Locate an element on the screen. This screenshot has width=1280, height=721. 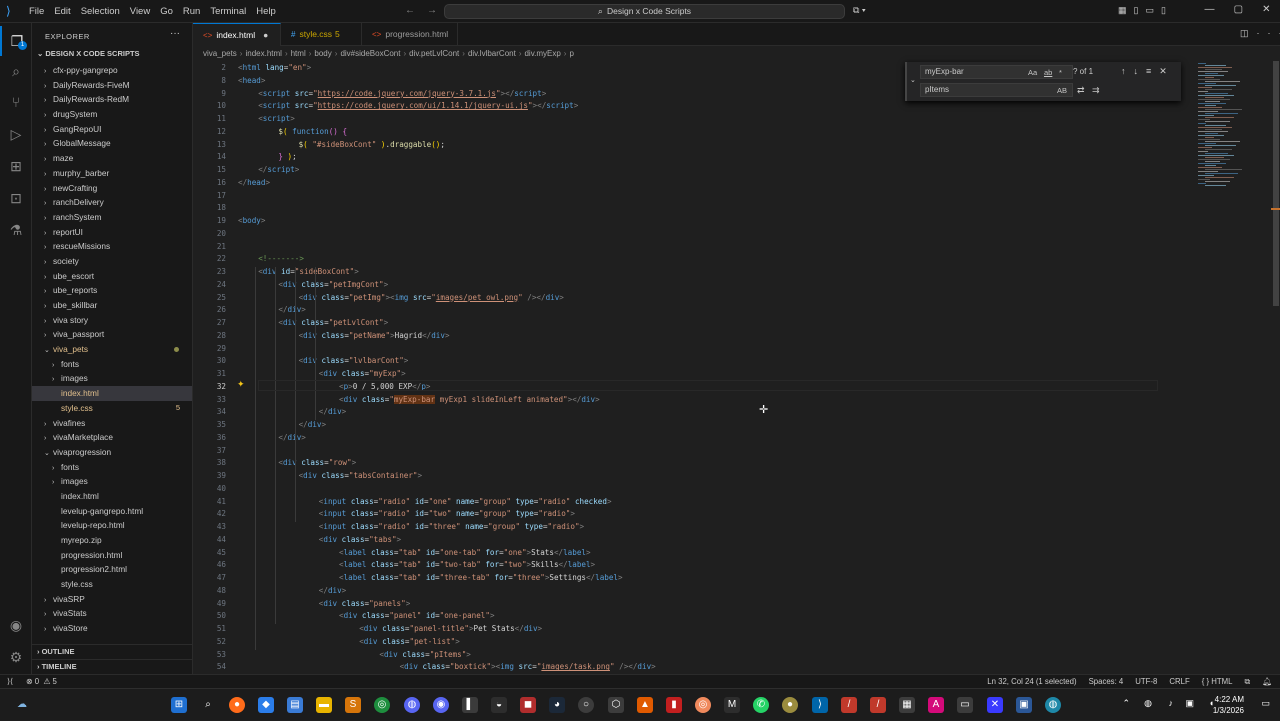
minimize-icon: — is located at coordinates (1210, 9).